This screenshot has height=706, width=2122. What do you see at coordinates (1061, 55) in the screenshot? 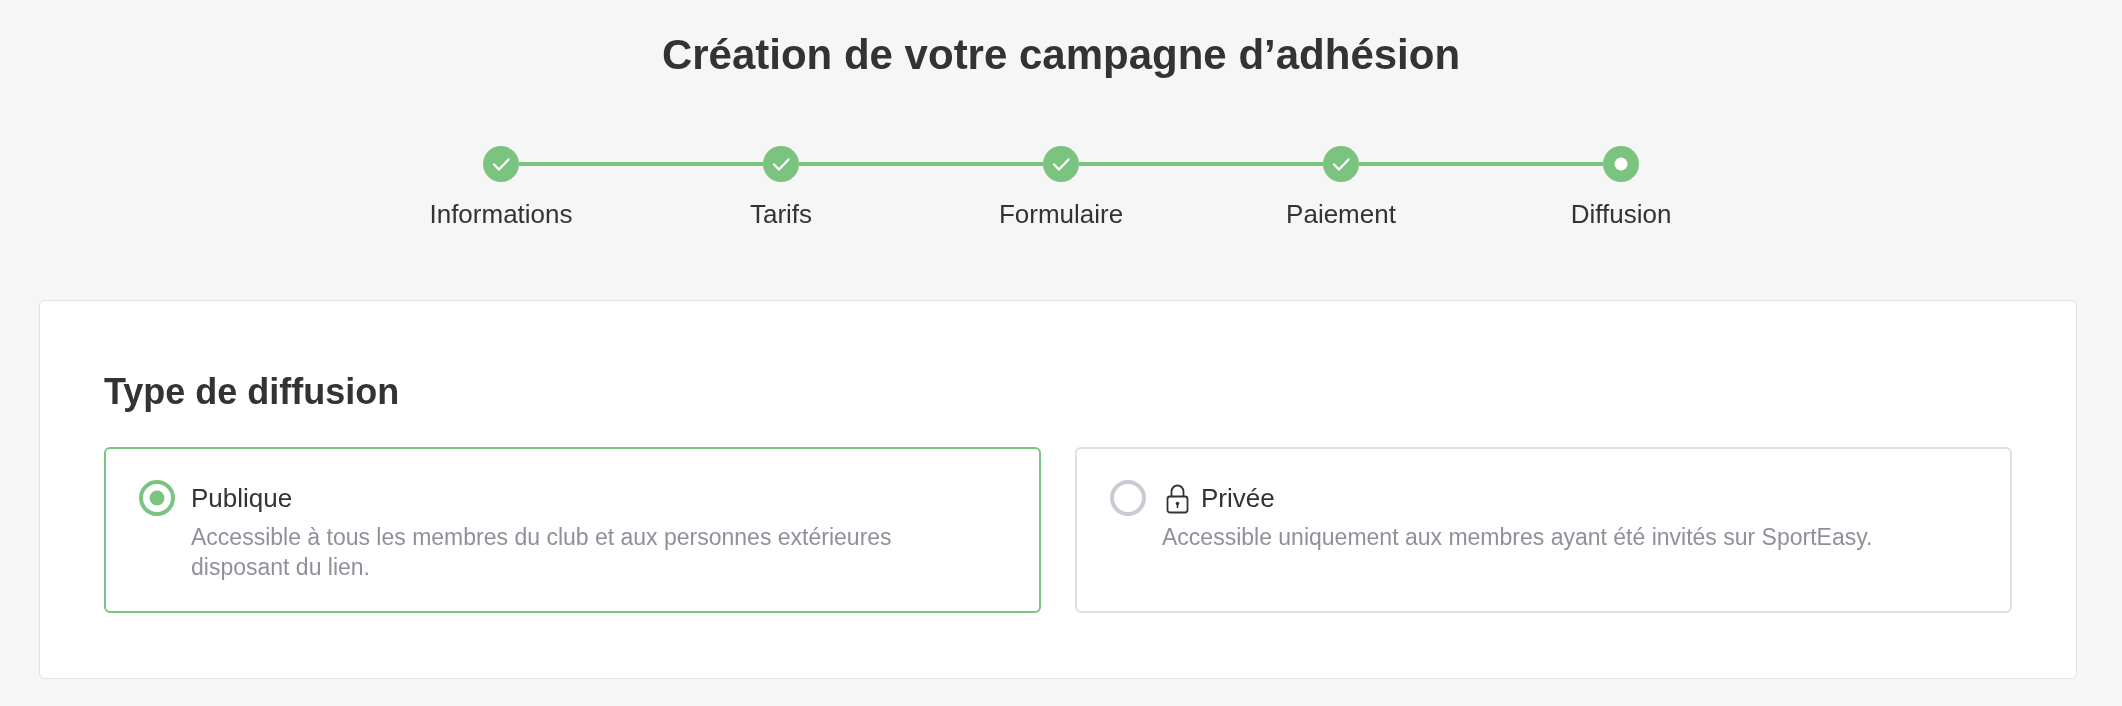
I see `page-title: Création de votre campagne d’adhésion` at bounding box center [1061, 55].